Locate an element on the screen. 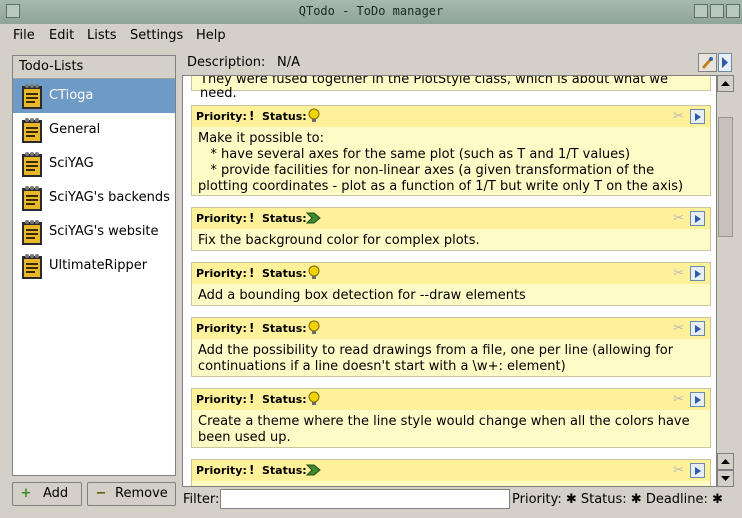  arrow-right-icon is located at coordinates (725, 62).